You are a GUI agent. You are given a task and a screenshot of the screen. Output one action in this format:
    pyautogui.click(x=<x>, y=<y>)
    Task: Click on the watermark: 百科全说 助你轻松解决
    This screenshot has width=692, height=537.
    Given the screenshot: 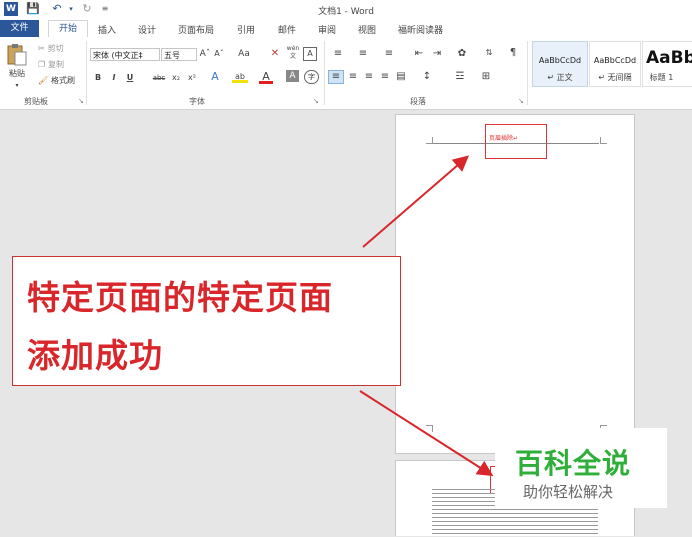 What is the action you would take?
    pyautogui.click(x=581, y=468)
    